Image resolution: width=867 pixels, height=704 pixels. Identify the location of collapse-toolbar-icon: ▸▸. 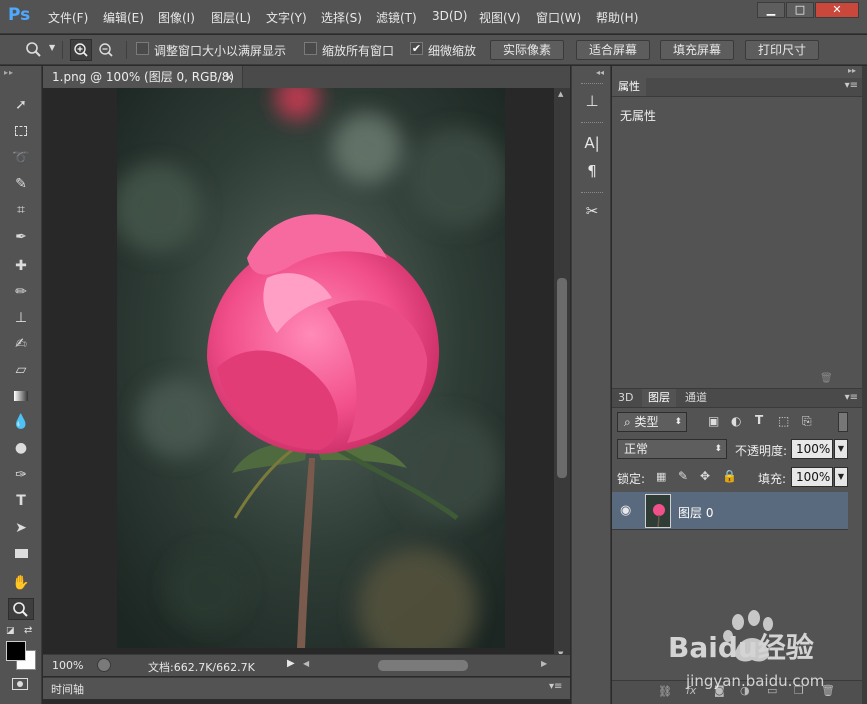
(21, 72).